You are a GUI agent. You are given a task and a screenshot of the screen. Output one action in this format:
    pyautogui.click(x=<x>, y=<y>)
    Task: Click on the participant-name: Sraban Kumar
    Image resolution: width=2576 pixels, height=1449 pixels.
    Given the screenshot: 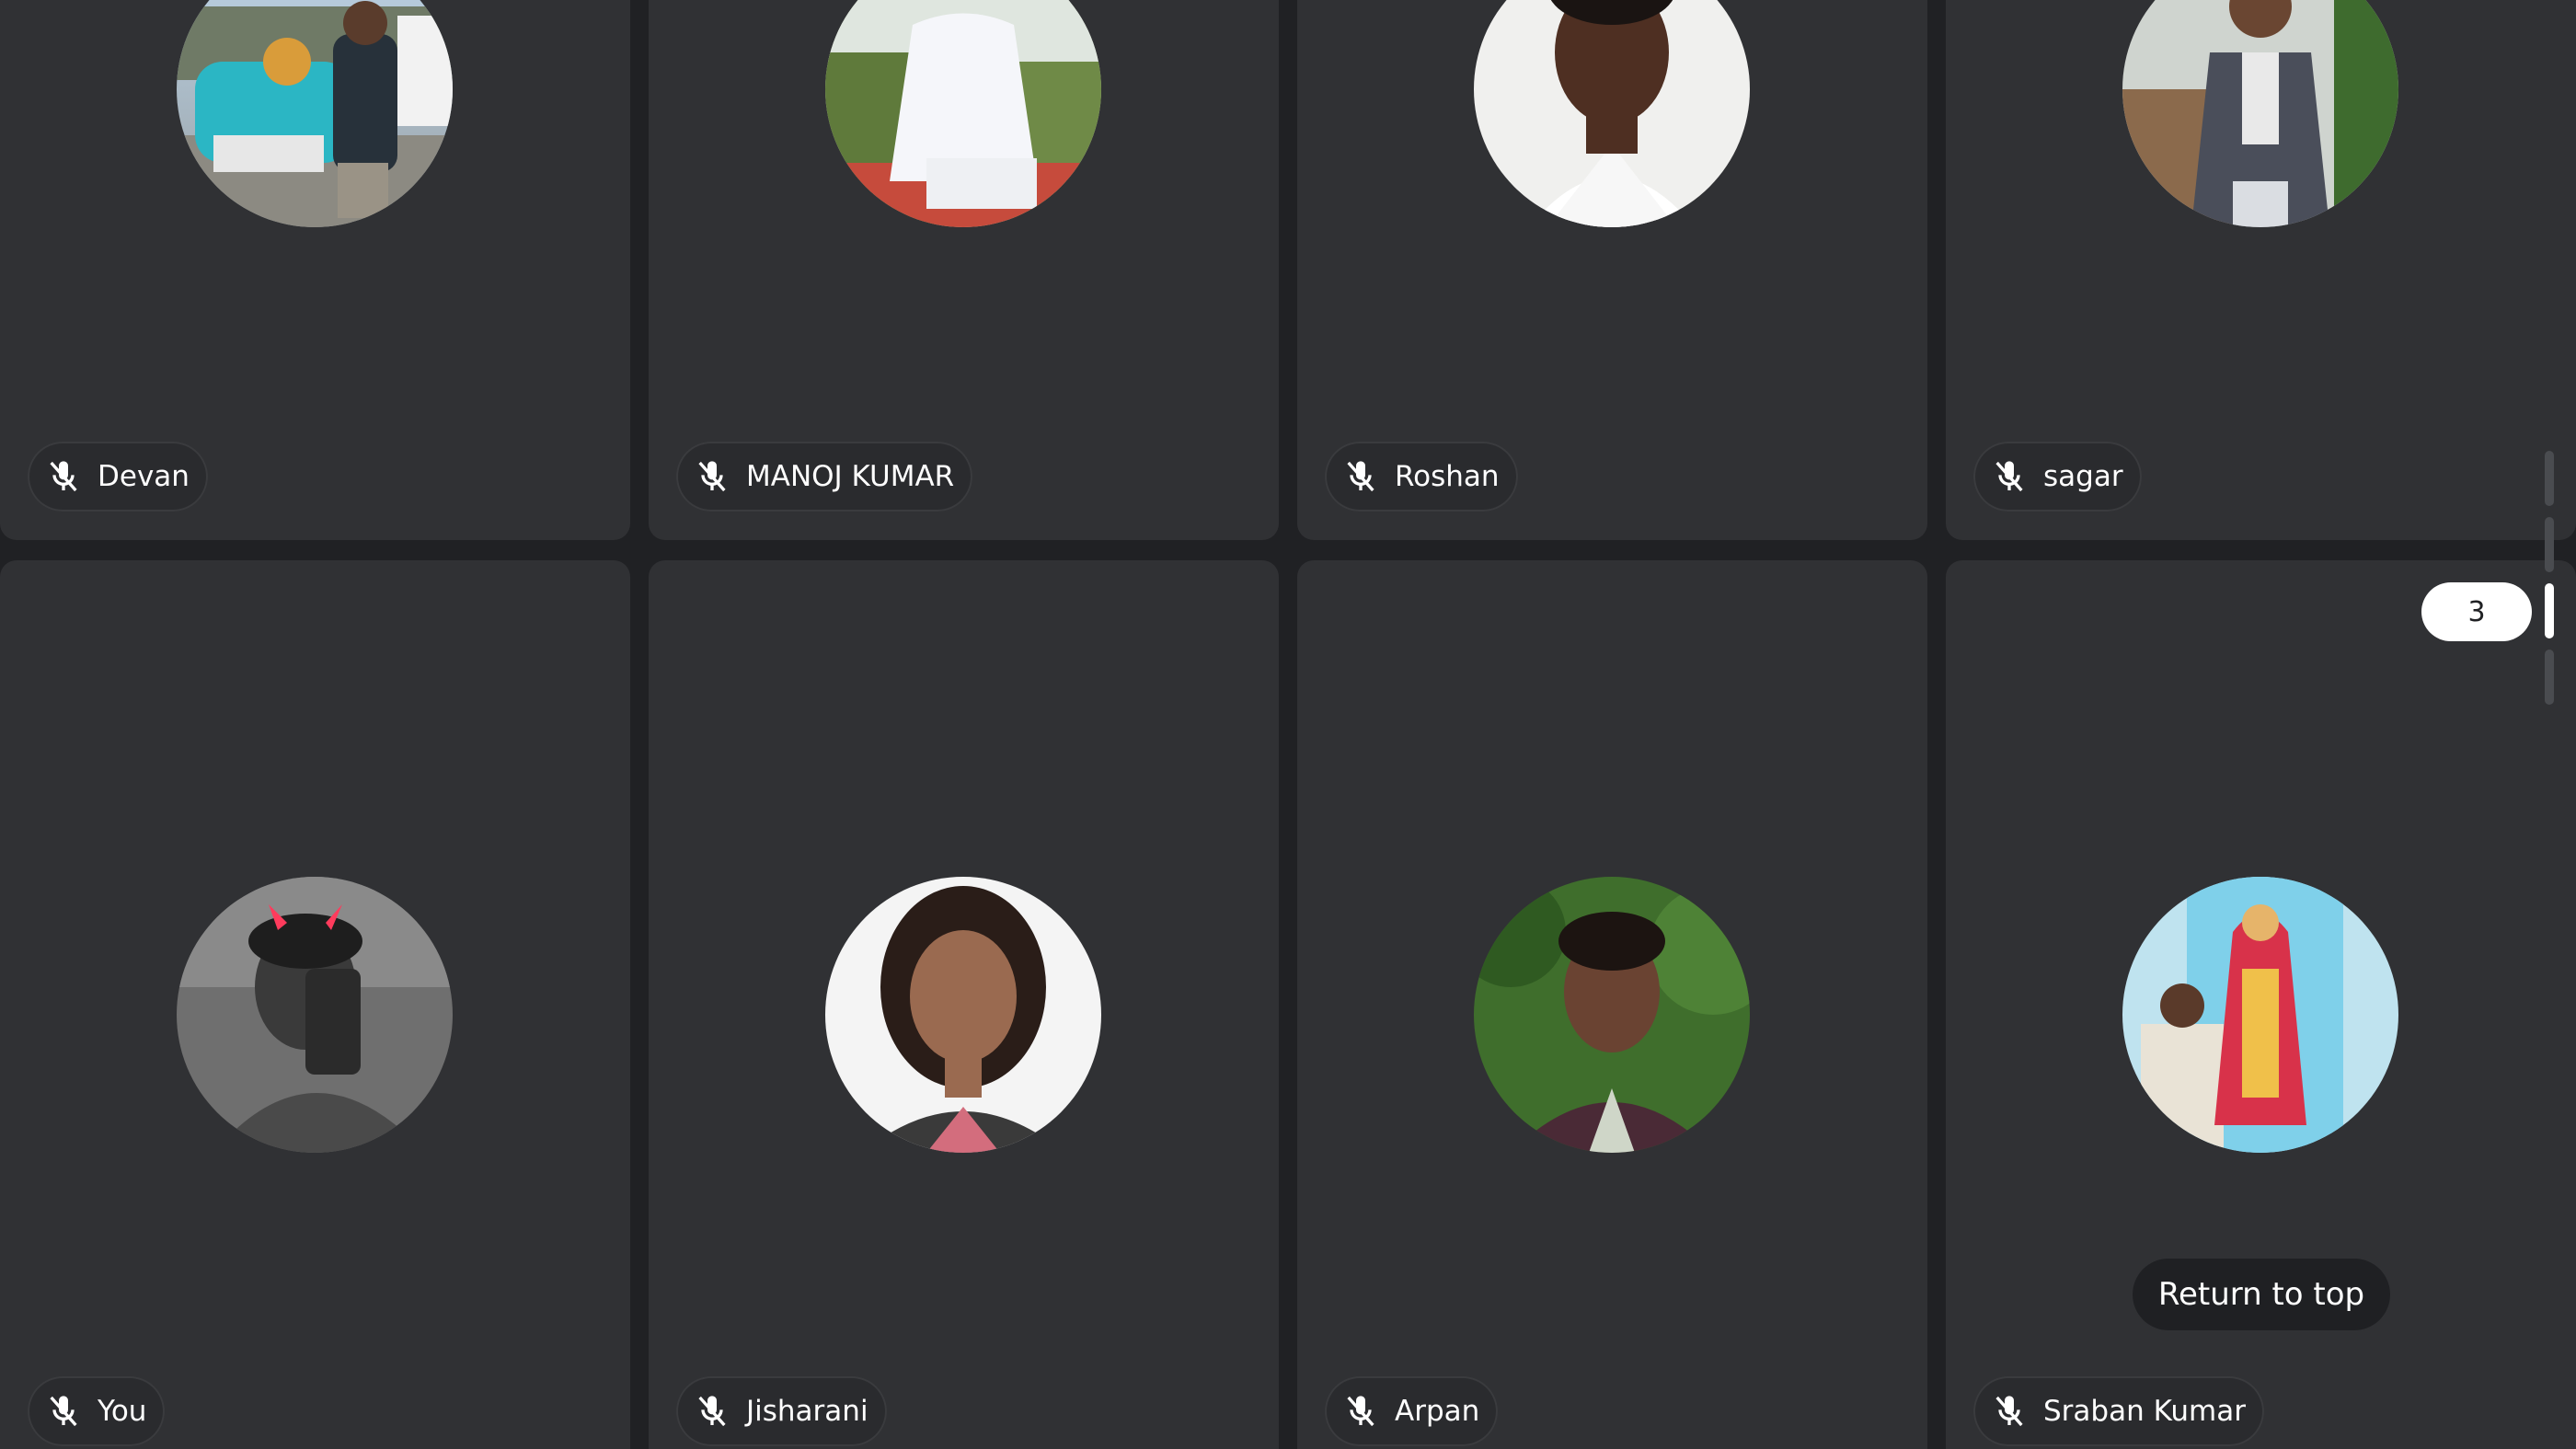 What is the action you would take?
    pyautogui.click(x=2144, y=1411)
    